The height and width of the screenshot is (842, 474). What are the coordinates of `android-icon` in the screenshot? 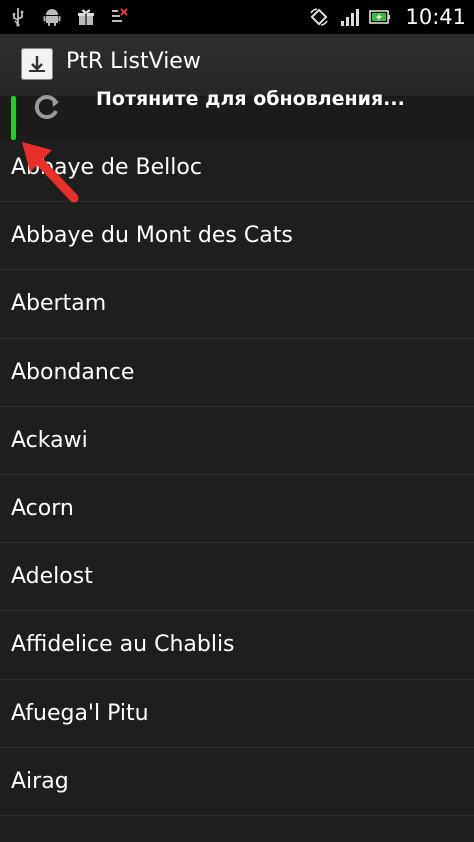 It's located at (52, 17).